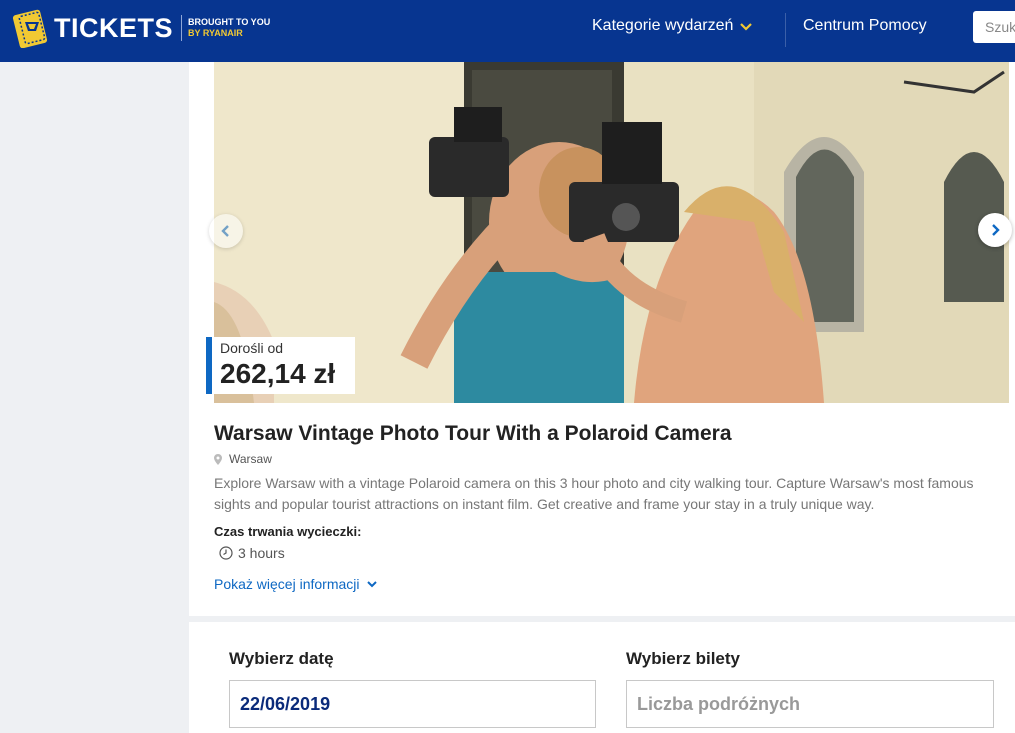 The height and width of the screenshot is (733, 1015). I want to click on logo-divider, so click(182, 28).